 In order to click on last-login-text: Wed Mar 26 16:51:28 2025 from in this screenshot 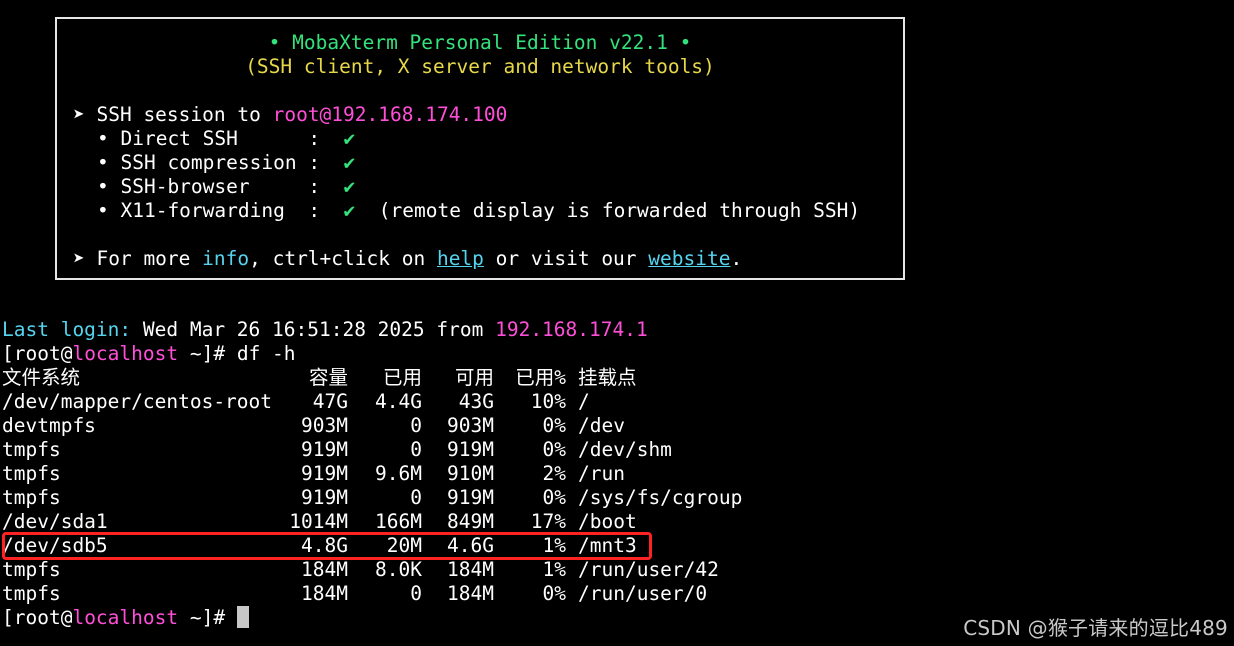, I will do `click(313, 329)`.